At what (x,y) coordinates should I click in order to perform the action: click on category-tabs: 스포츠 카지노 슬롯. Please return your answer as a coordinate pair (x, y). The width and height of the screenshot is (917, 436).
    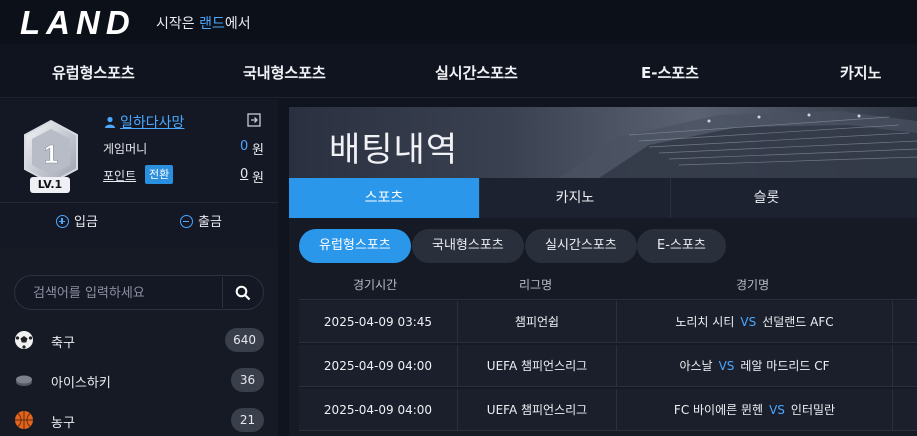
    Looking at the image, I should click on (603, 198).